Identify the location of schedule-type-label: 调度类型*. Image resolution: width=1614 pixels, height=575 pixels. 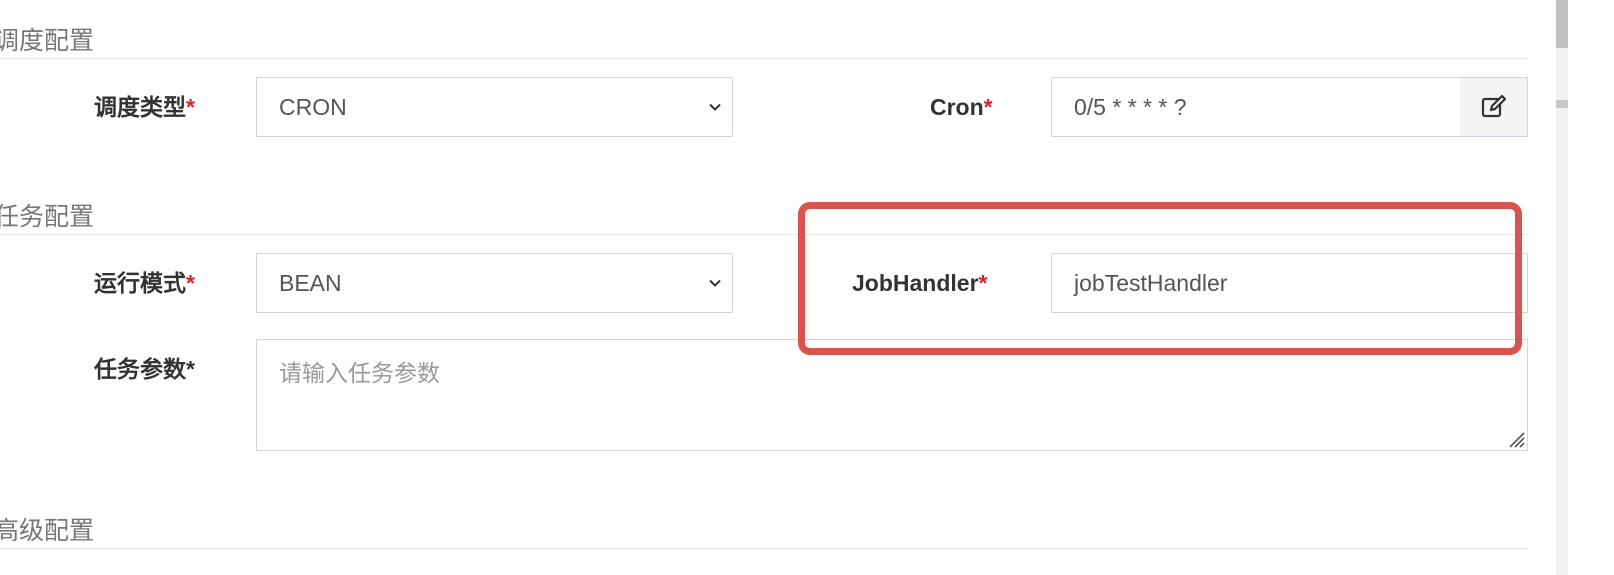
(144, 107).